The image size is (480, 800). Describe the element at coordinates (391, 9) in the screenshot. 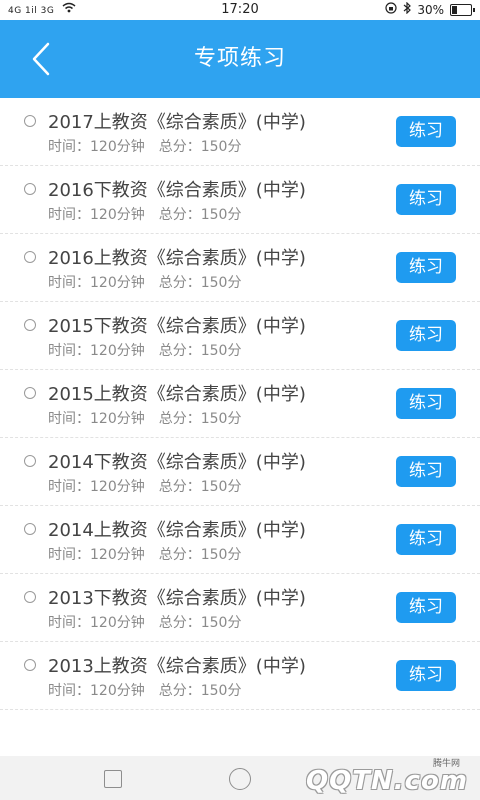

I see `rotation-lock-icon` at that location.